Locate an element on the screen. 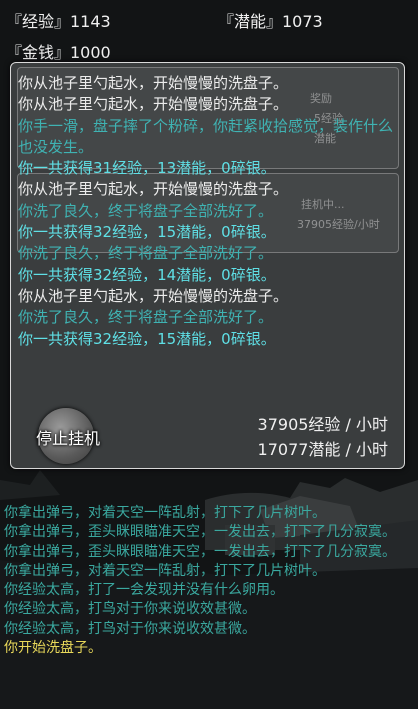 The width and height of the screenshot is (418, 709). money-stat: 『金钱』1000 is located at coordinates (58, 52).